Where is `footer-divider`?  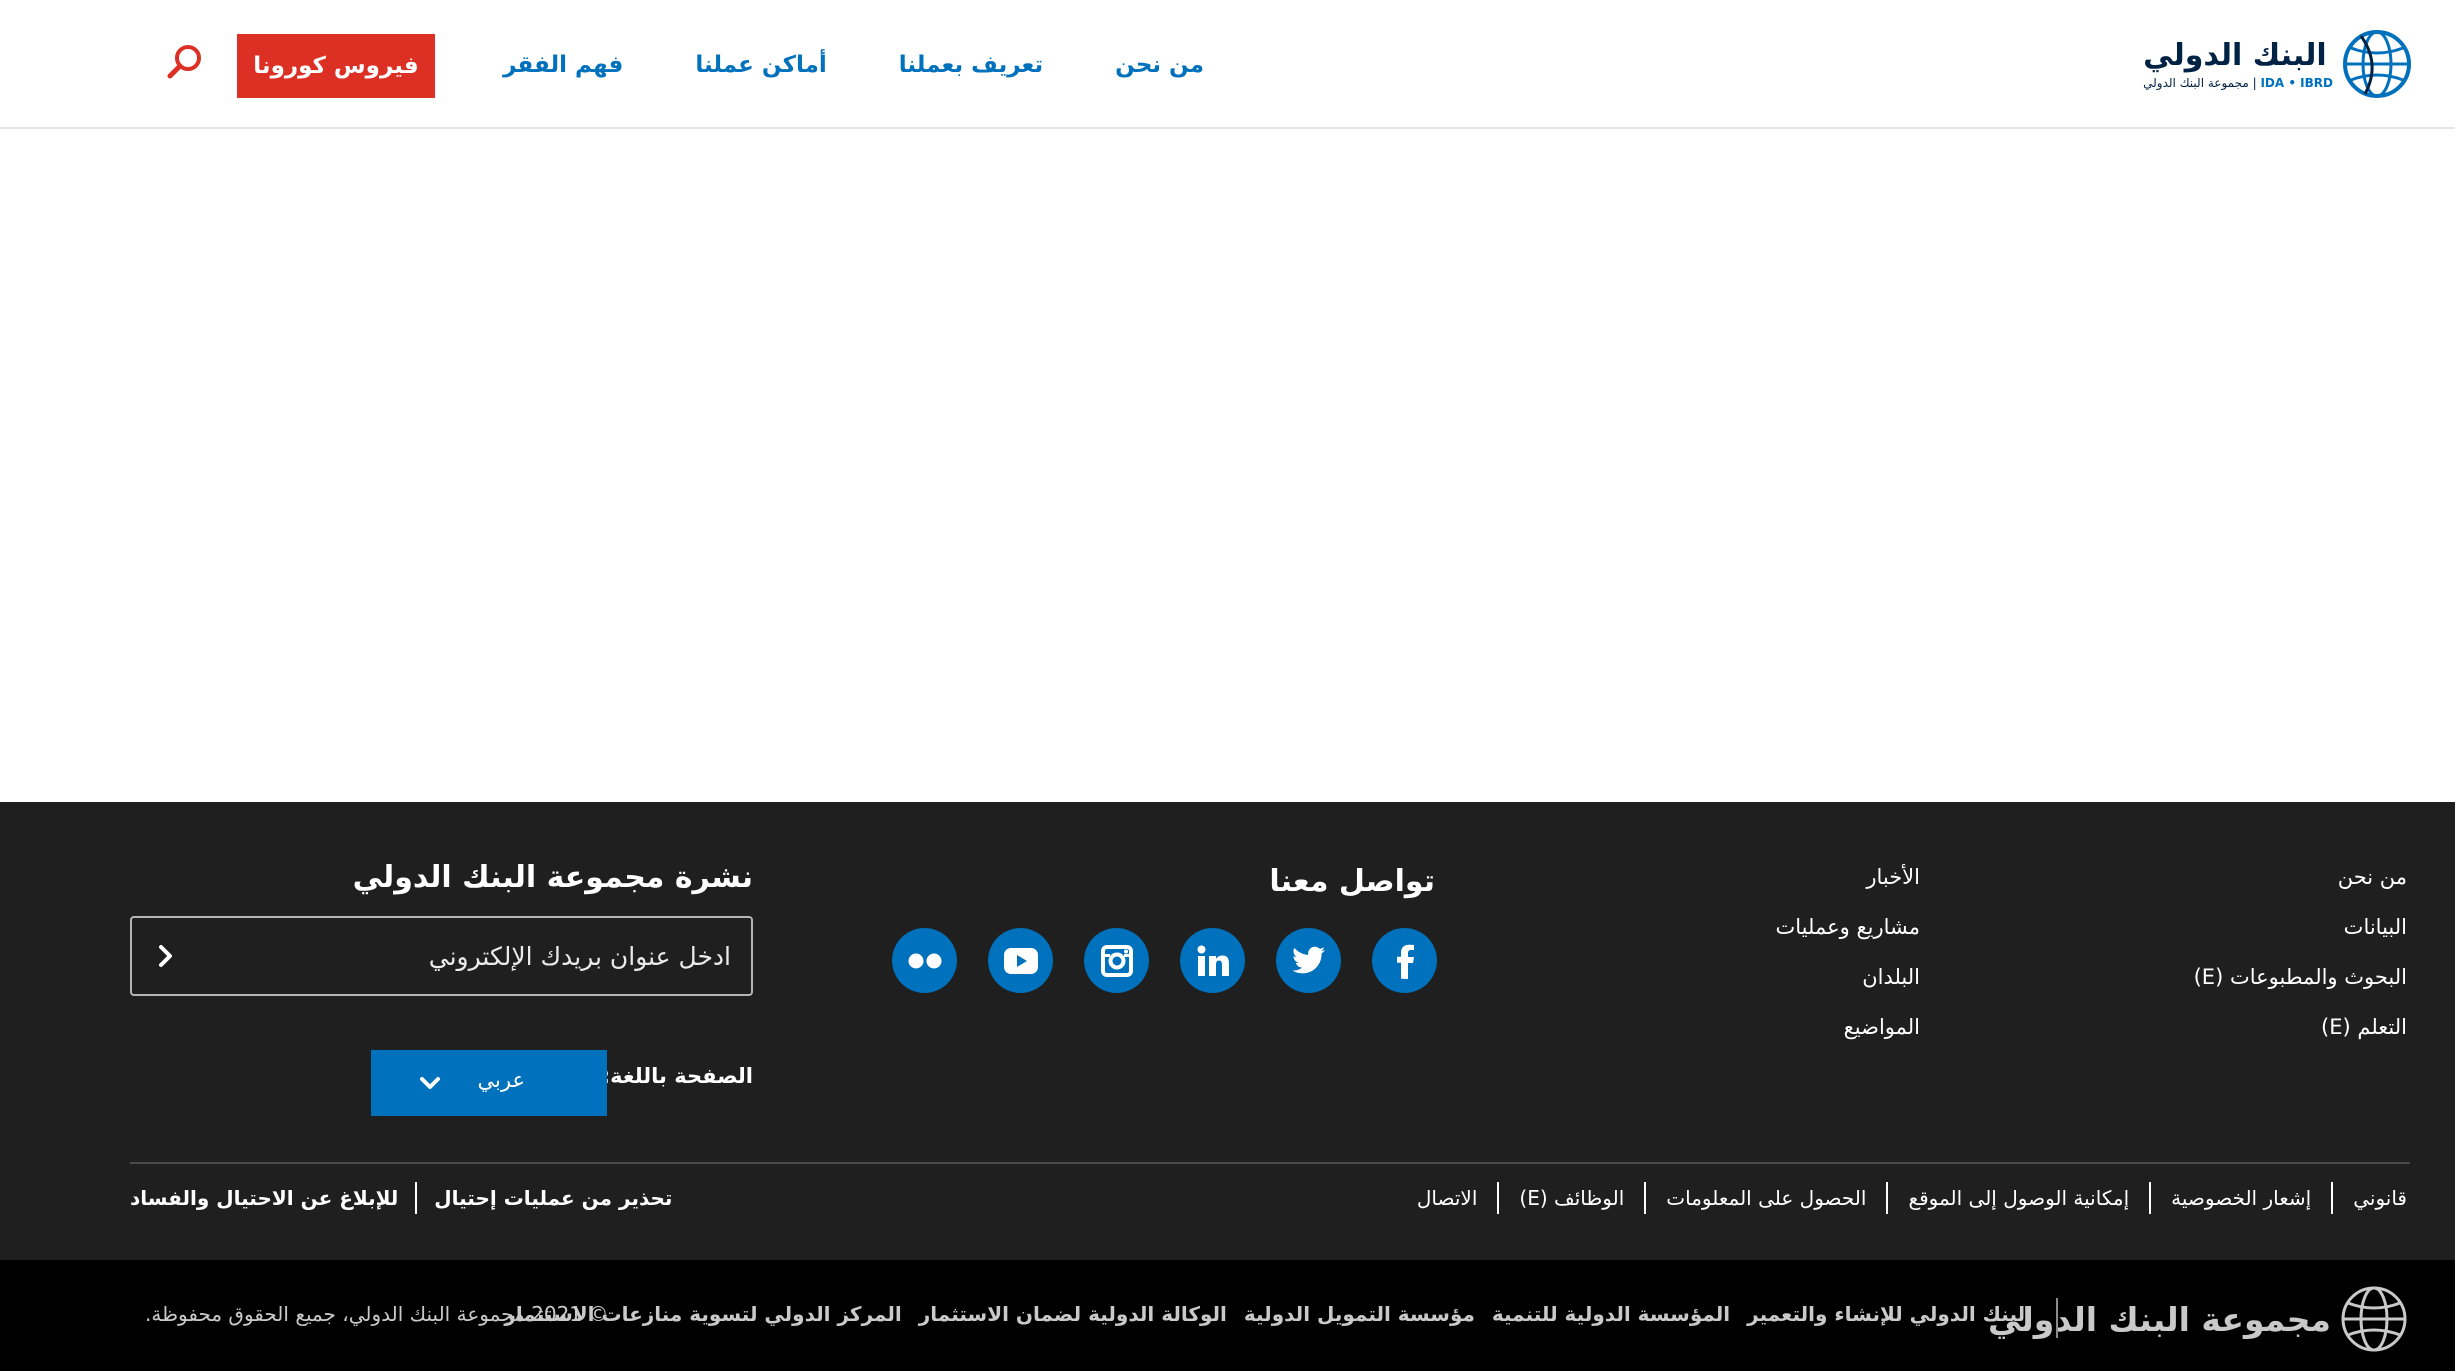 footer-divider is located at coordinates (1270, 1163).